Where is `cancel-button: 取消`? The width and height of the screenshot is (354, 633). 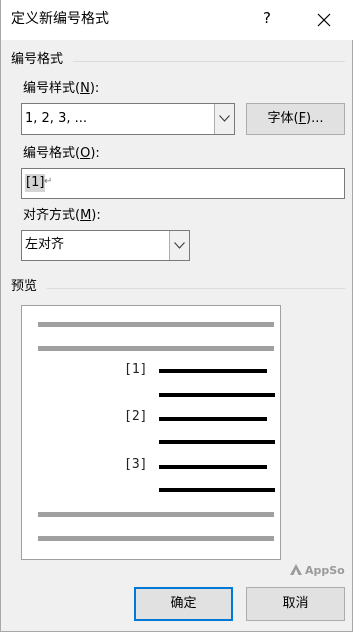 cancel-button: 取消 is located at coordinates (295, 604).